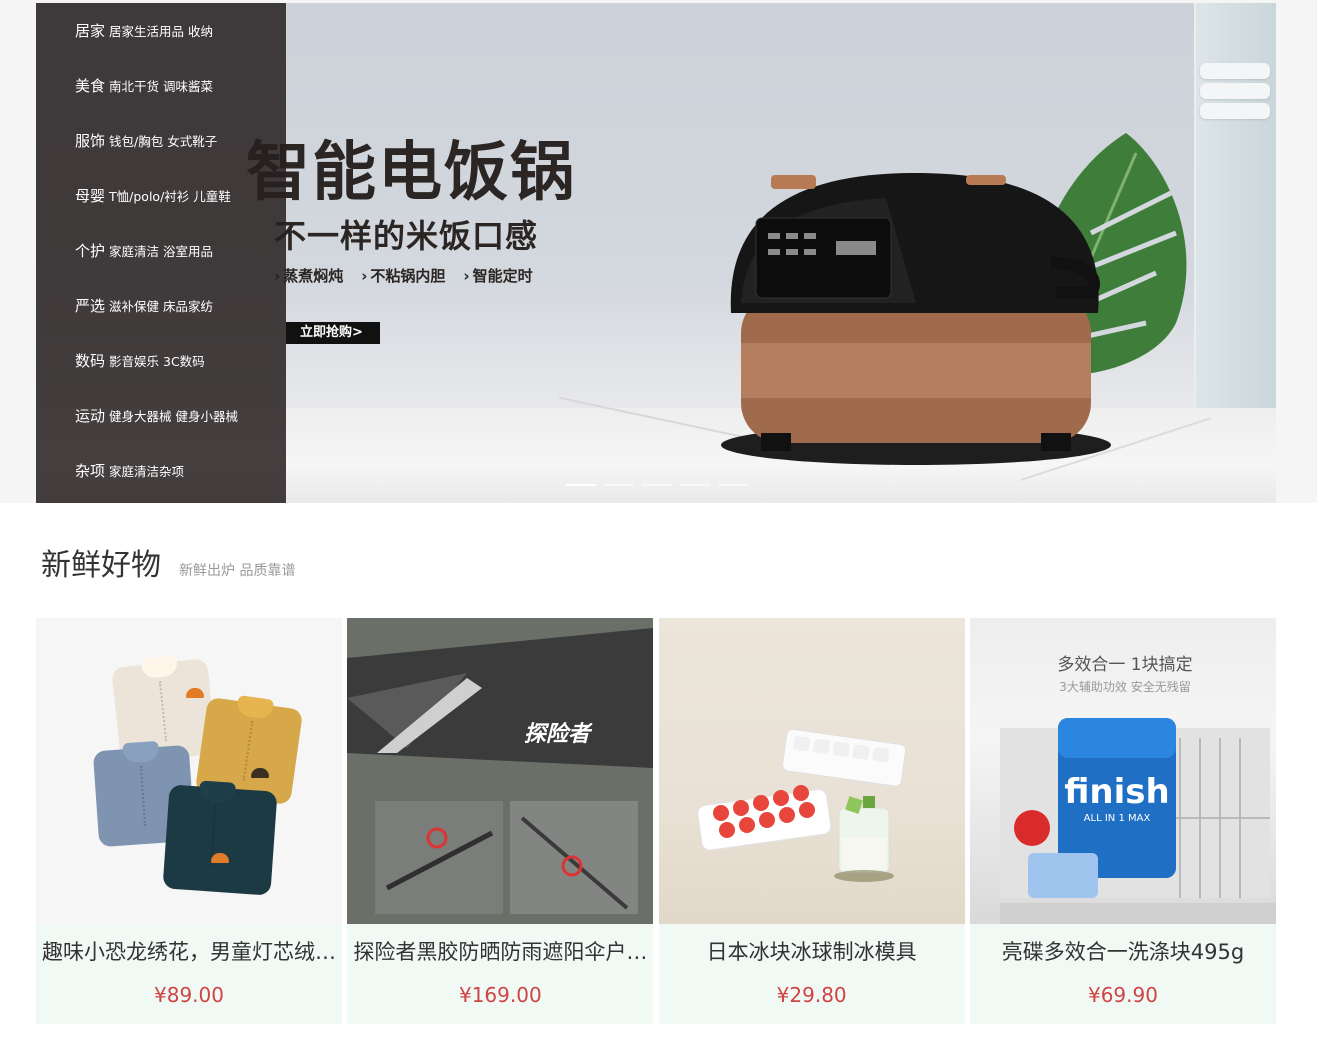 The image size is (1317, 1053). What do you see at coordinates (1124, 665) in the screenshot?
I see `image-headline: 多效合一 1块搞定` at bounding box center [1124, 665].